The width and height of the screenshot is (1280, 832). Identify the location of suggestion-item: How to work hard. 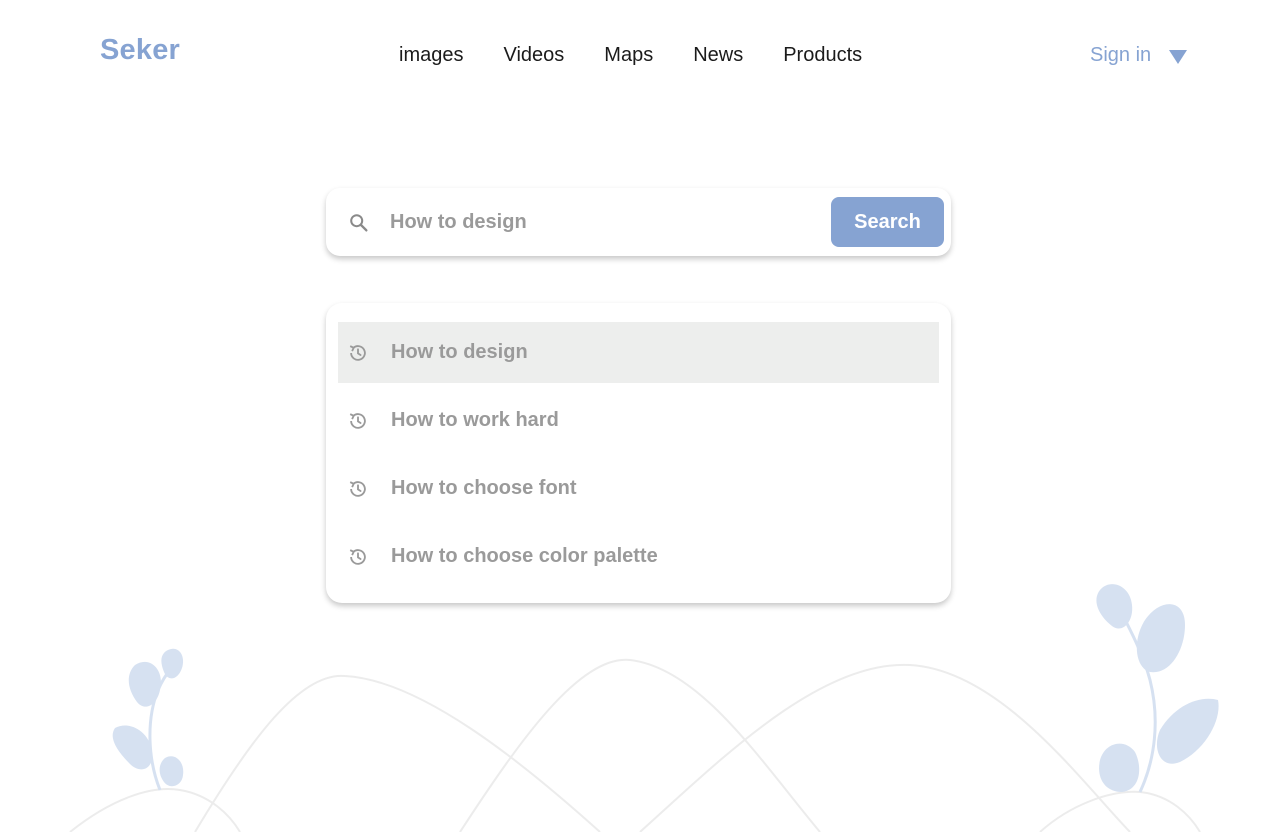
(638, 420).